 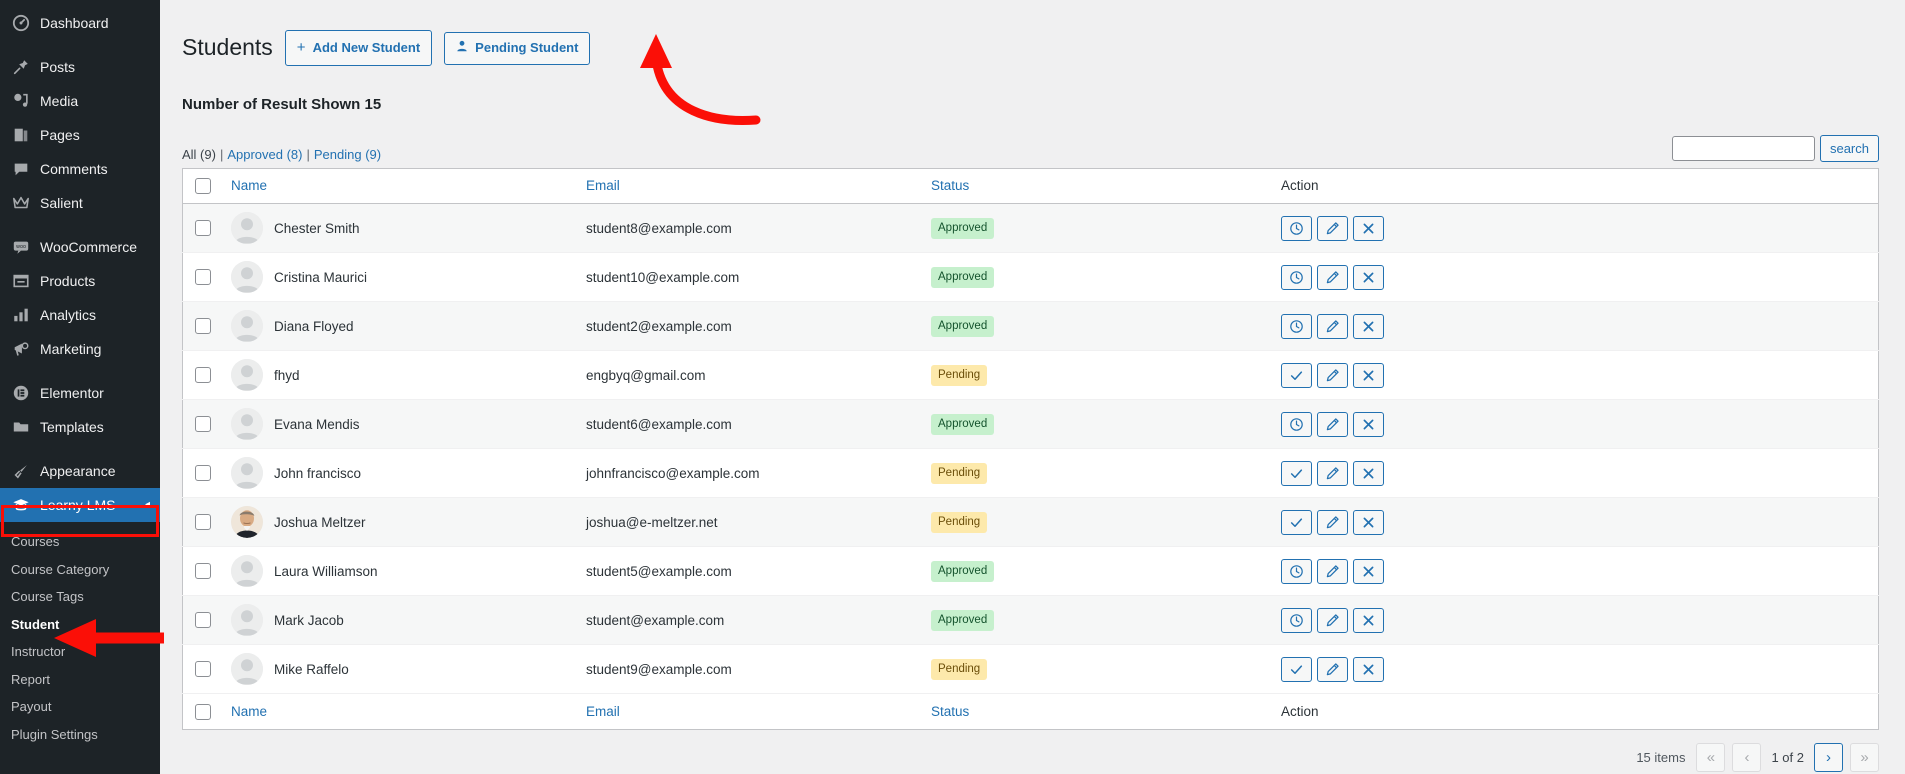 I want to click on sidebar-item-appearance: Appearance, so click(x=80, y=471).